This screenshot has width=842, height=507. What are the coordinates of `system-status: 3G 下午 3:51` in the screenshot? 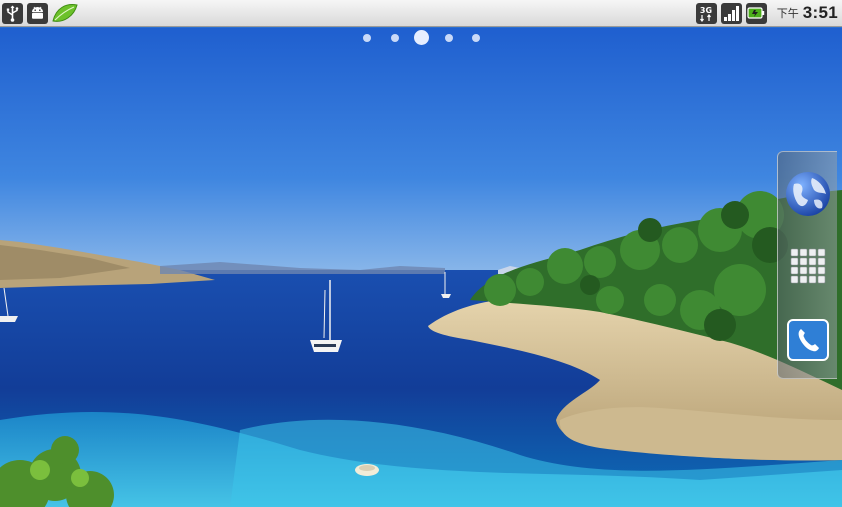 It's located at (767, 13).